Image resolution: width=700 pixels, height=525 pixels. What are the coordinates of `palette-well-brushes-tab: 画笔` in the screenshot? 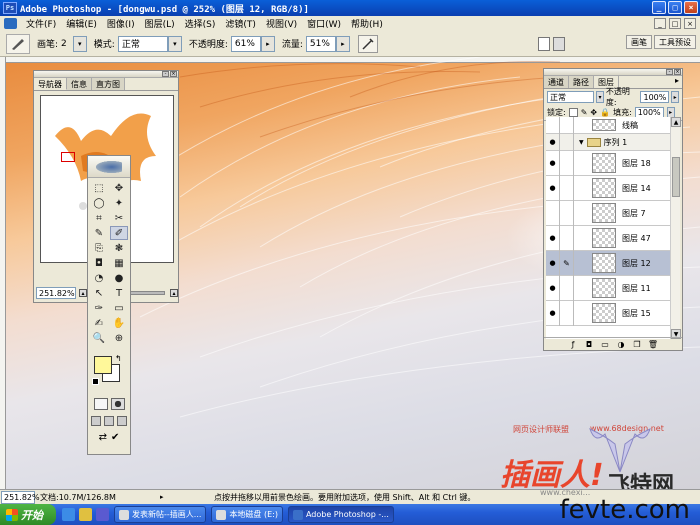 It's located at (639, 42).